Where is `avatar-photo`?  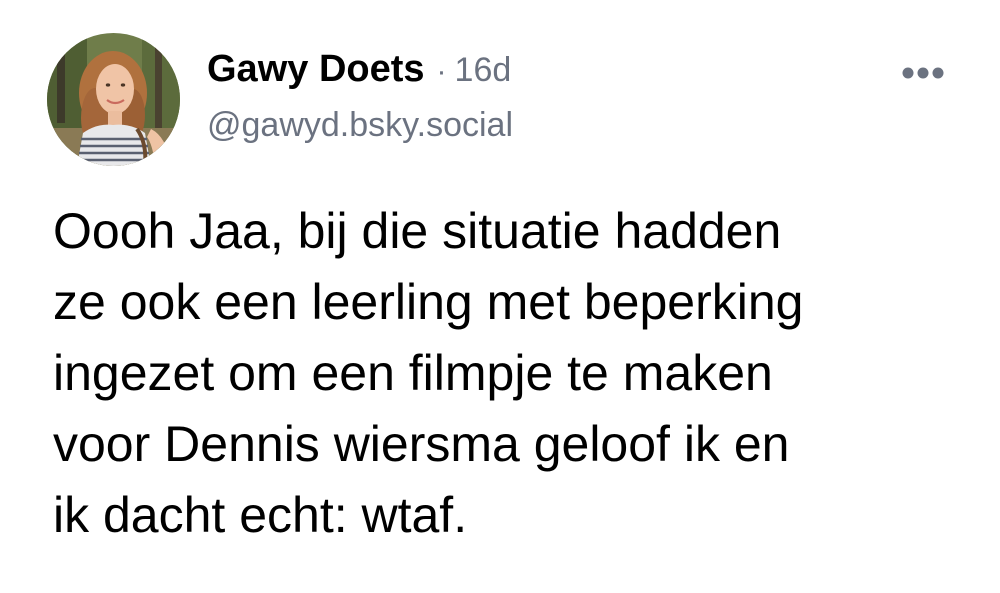
avatar-photo is located at coordinates (113, 99).